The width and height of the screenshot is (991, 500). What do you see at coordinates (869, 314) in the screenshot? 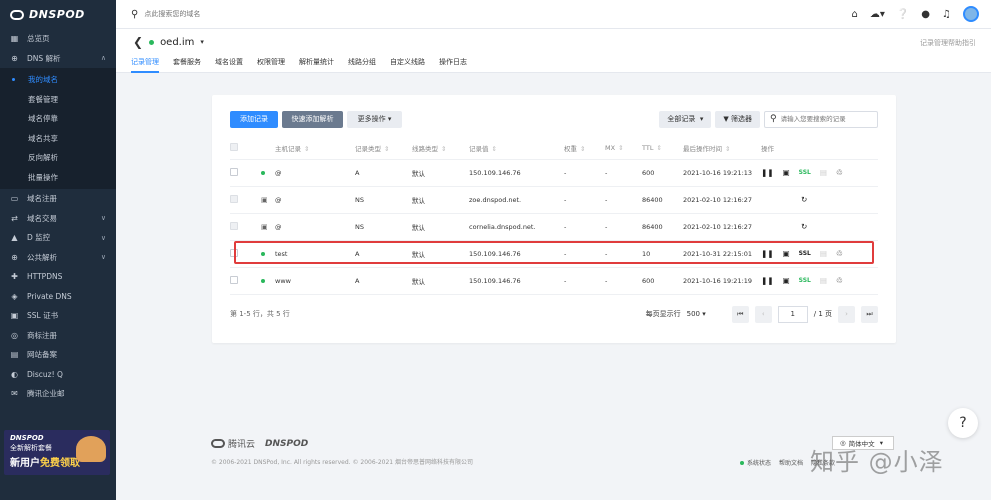
I see `last-page-button: ⏭` at bounding box center [869, 314].